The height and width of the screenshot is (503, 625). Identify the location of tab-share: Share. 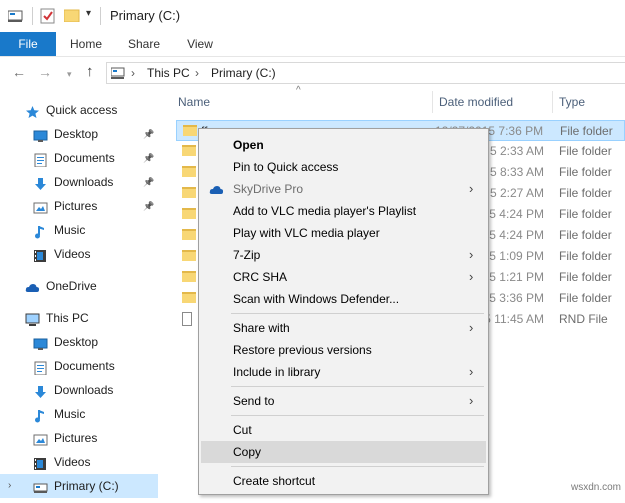
(144, 44).